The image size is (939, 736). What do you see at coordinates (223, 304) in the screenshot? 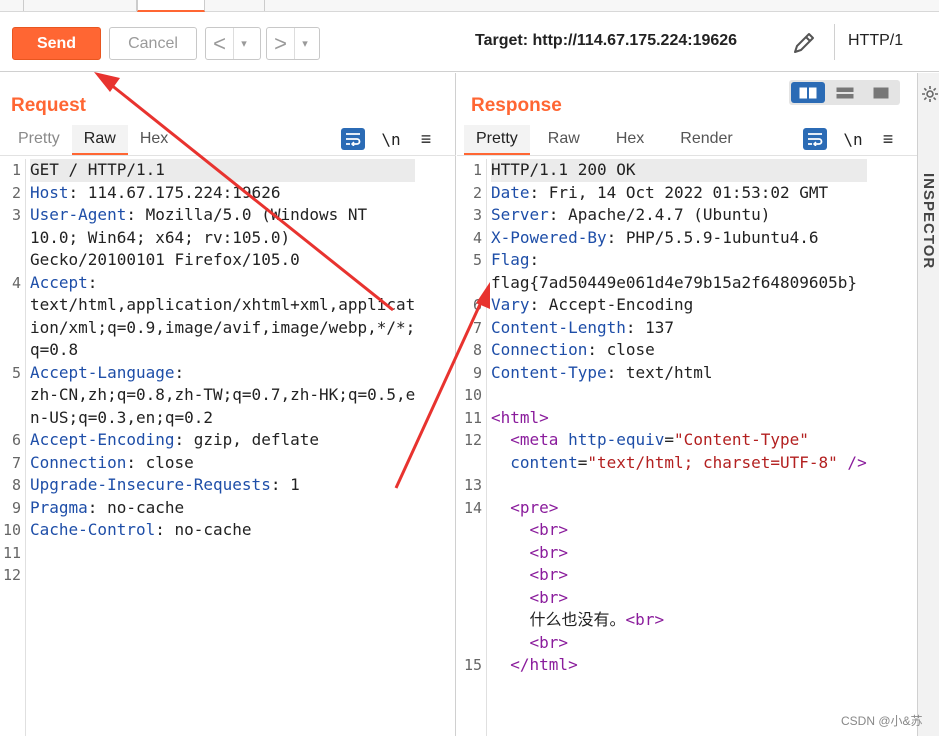
I see `header-value: text/html,application/xhtml+xml,applicat` at bounding box center [223, 304].